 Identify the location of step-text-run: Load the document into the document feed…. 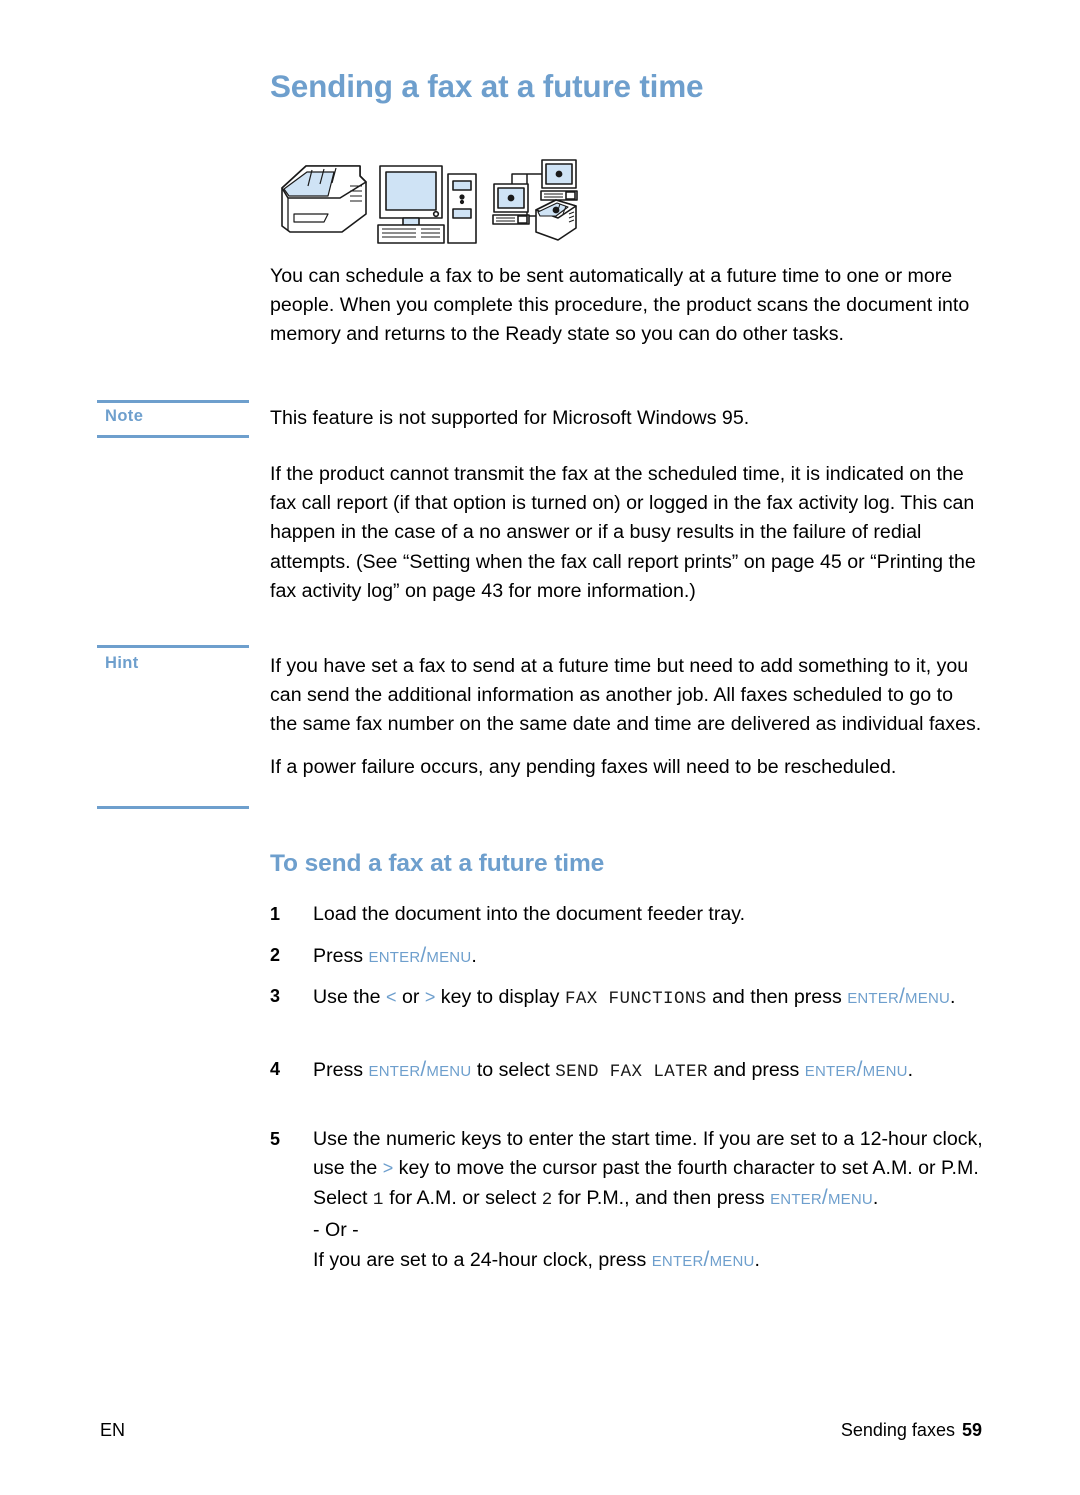
(529, 914).